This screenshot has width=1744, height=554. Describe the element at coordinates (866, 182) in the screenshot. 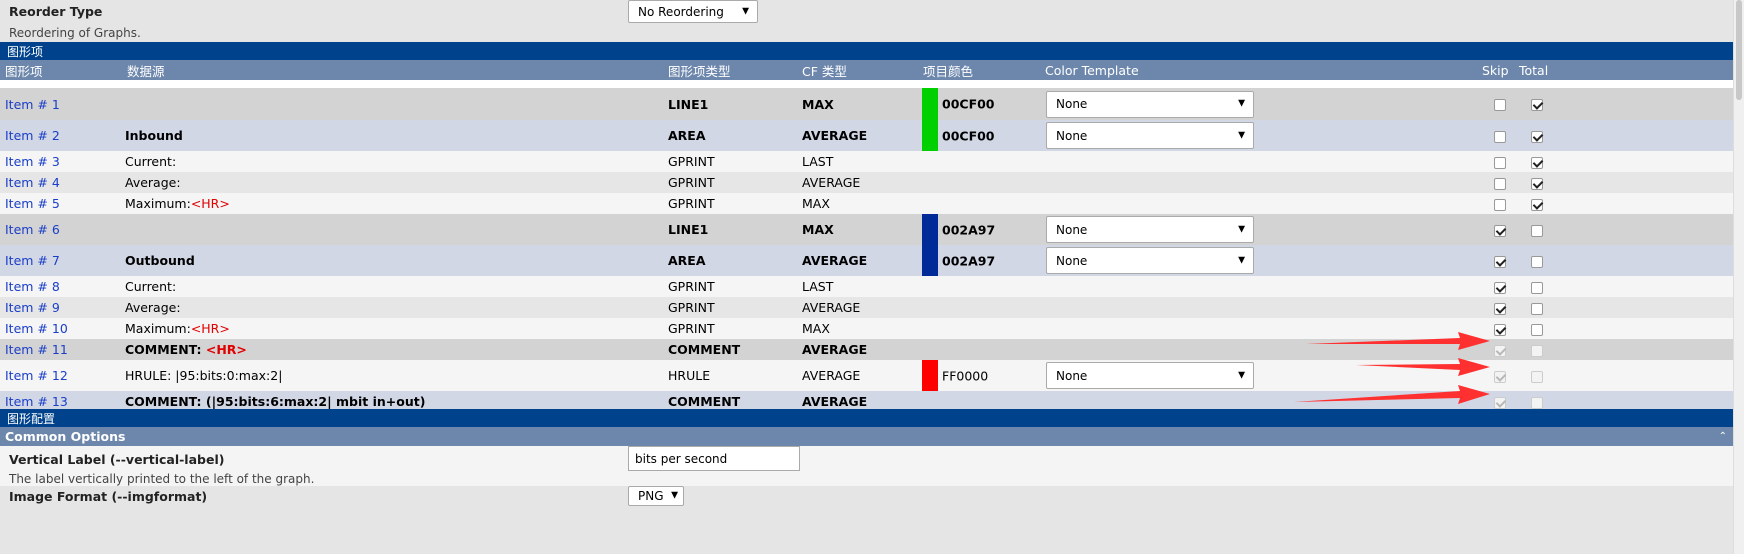

I see `table-row: Item # 4 Average: GPRINT AVERAGE` at that location.